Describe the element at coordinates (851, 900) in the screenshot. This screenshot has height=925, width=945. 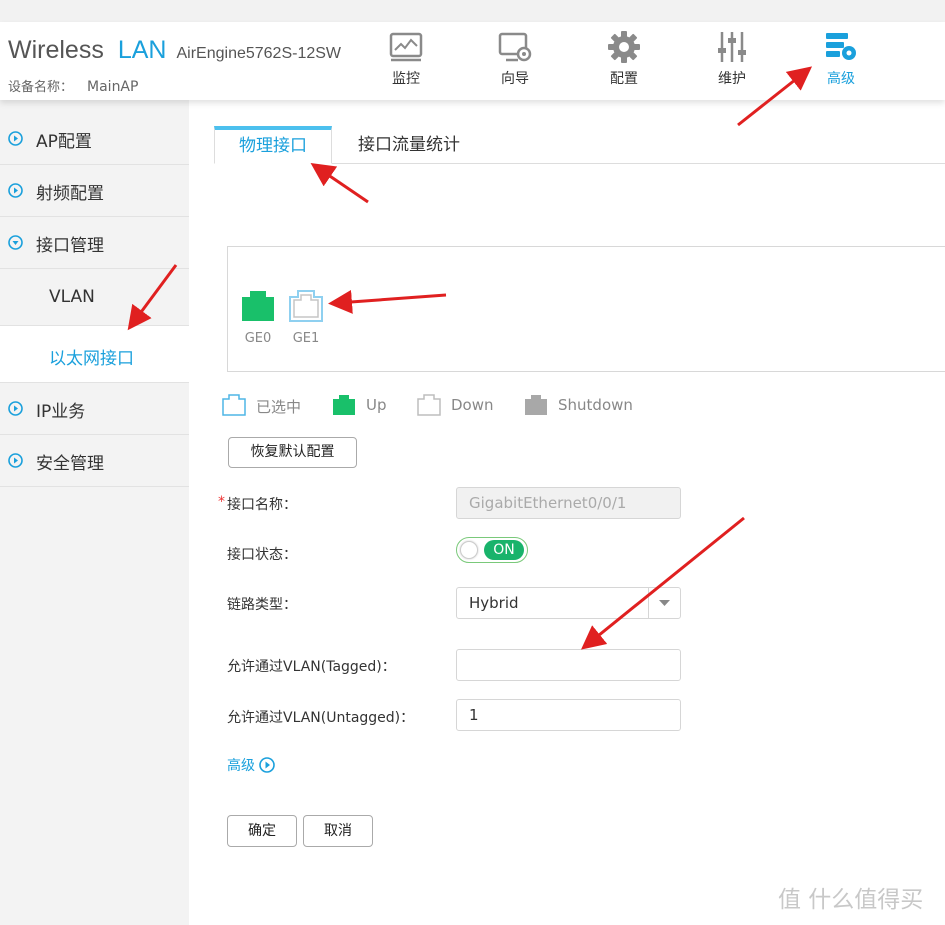
I see `watermark: 值 什么值得买` at that location.